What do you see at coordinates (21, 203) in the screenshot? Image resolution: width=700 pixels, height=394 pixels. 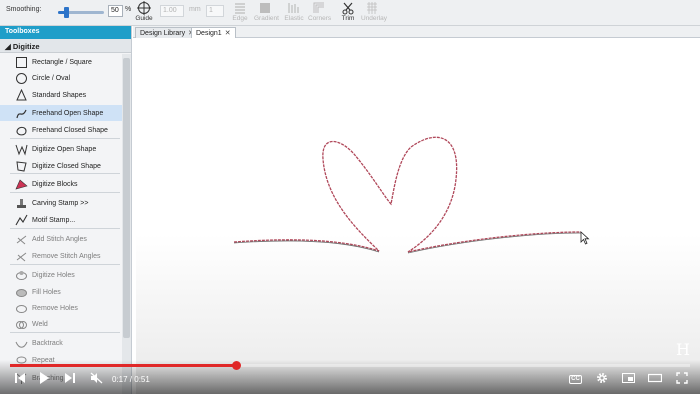 I see `stamp-icon` at bounding box center [21, 203].